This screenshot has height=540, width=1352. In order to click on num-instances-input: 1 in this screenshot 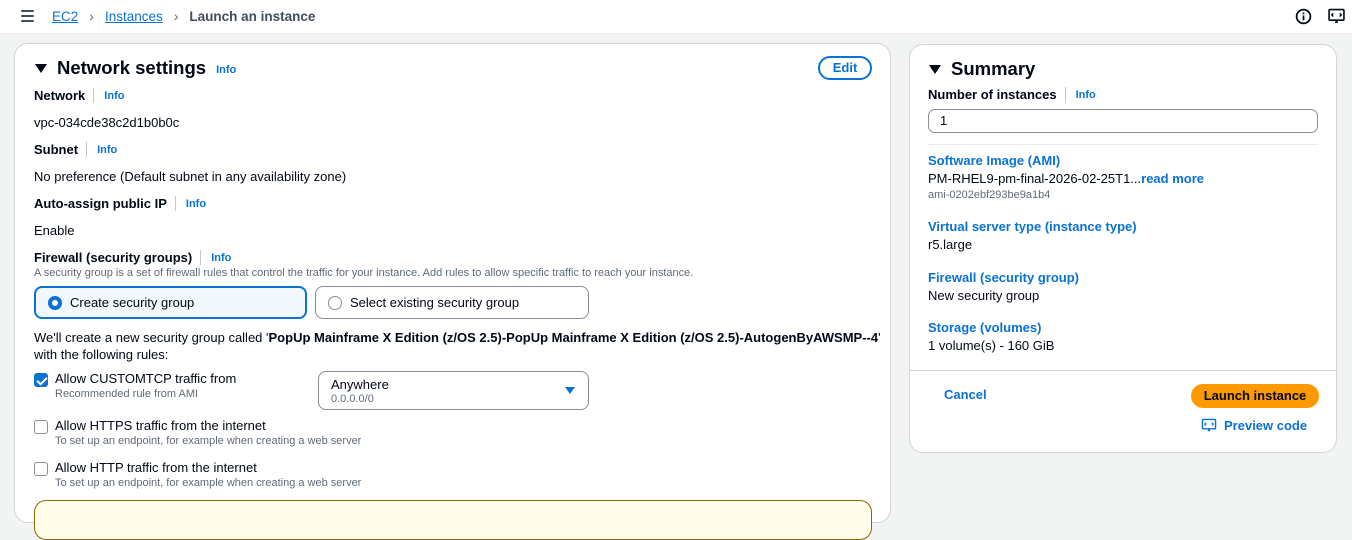, I will do `click(1123, 121)`.